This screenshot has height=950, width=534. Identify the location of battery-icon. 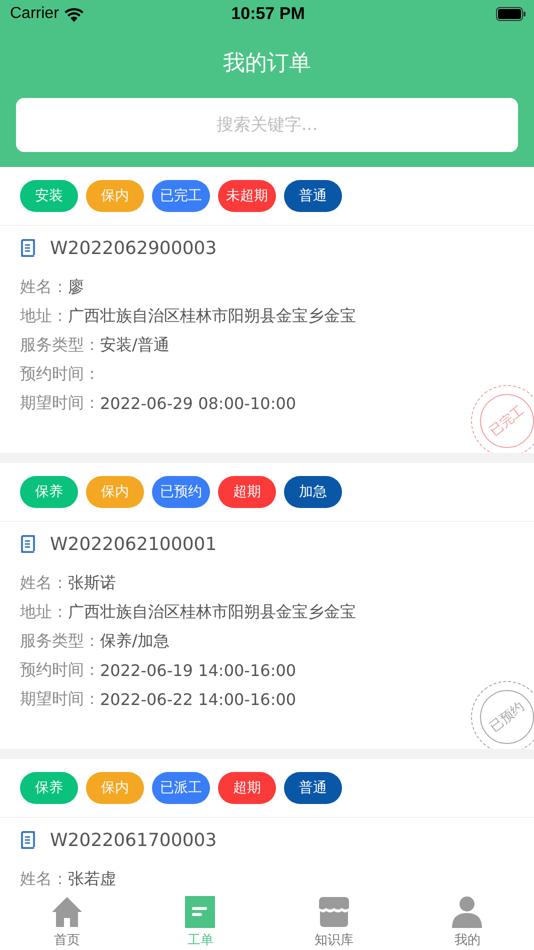
(511, 14).